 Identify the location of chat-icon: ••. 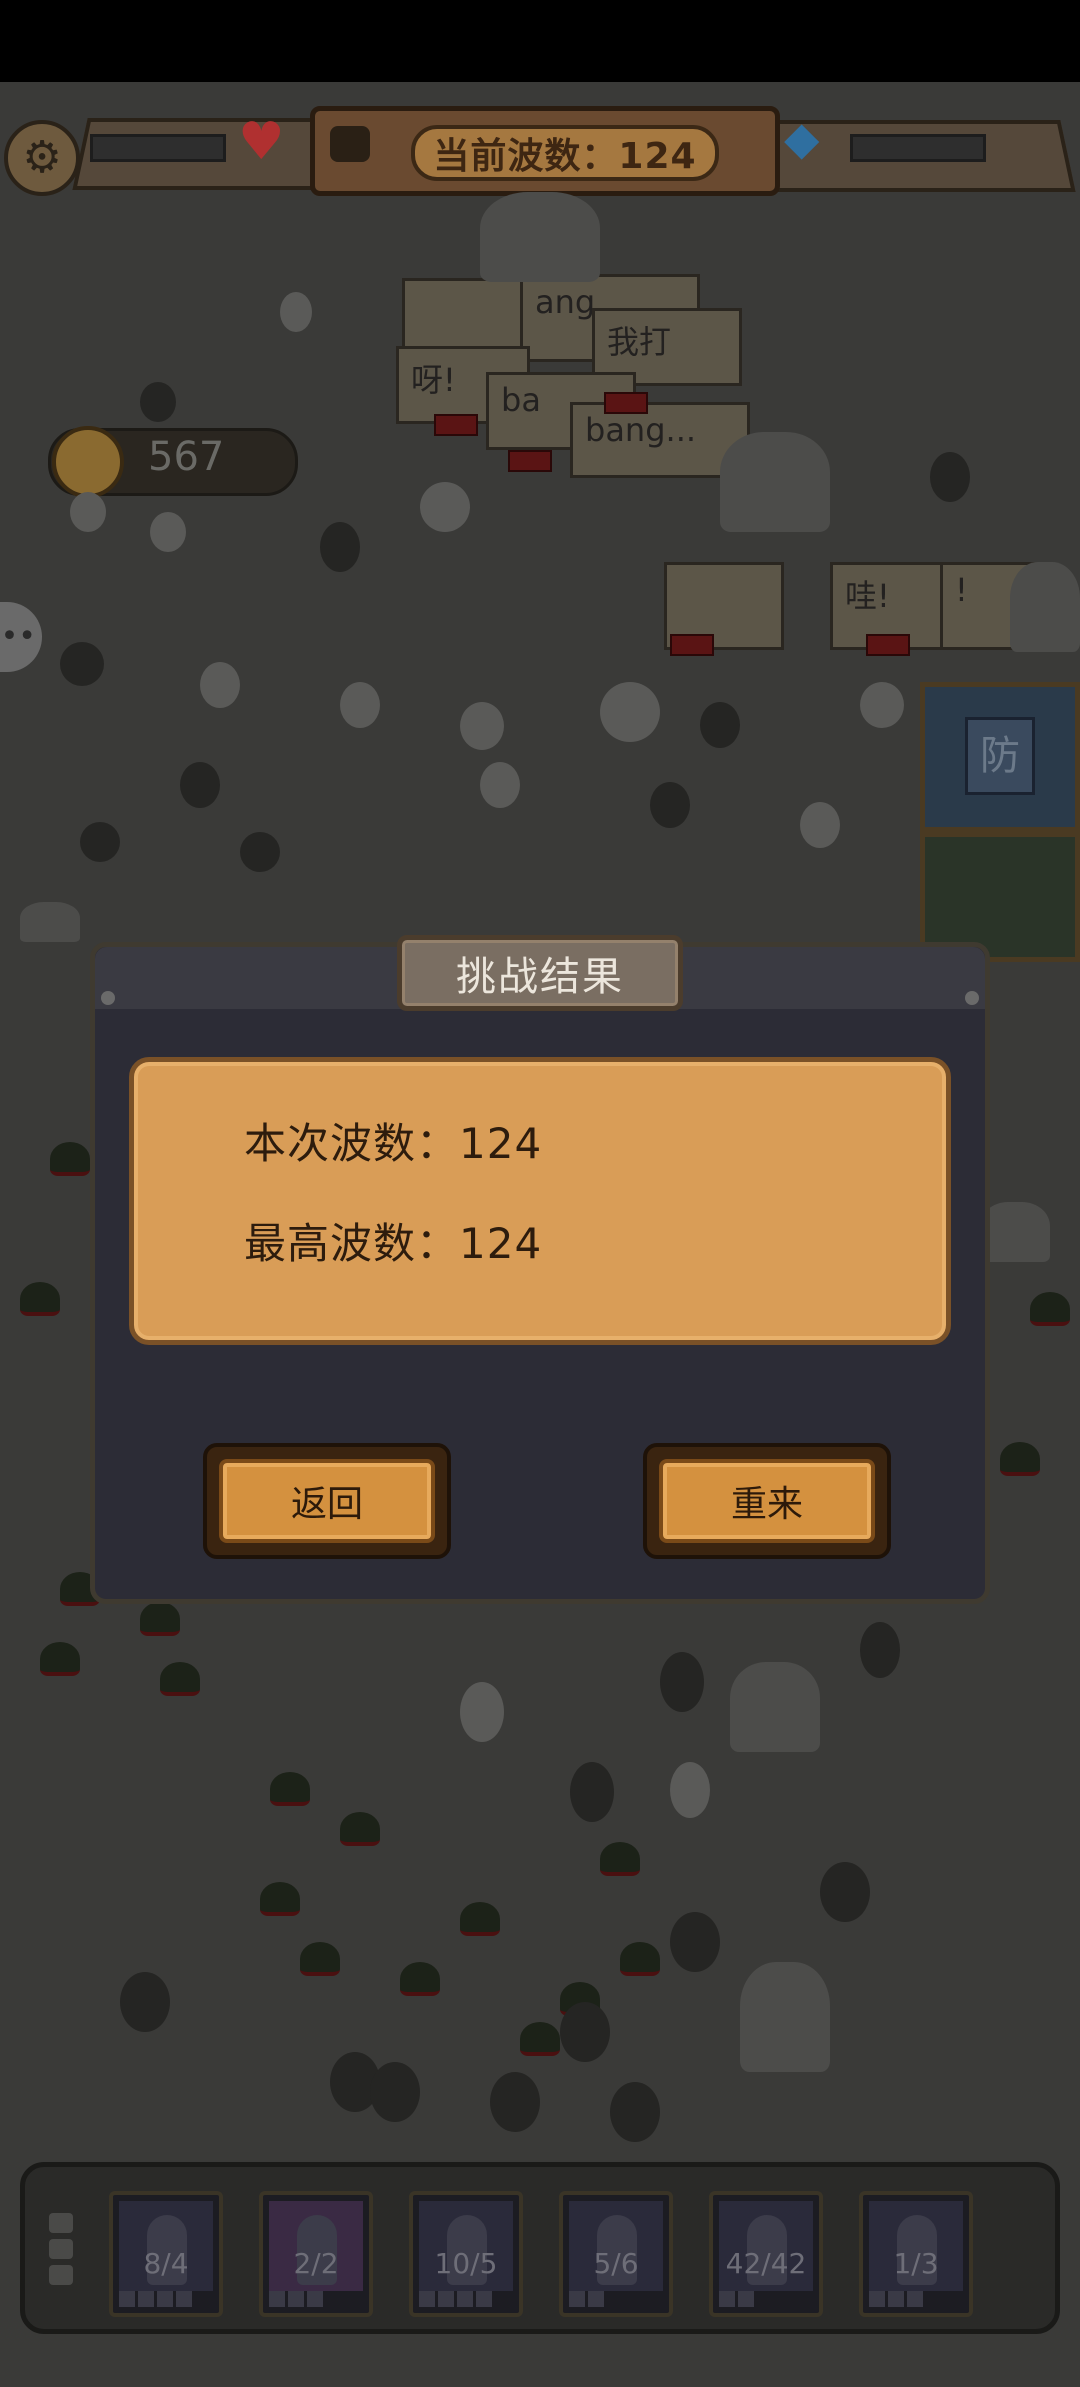
(21, 637).